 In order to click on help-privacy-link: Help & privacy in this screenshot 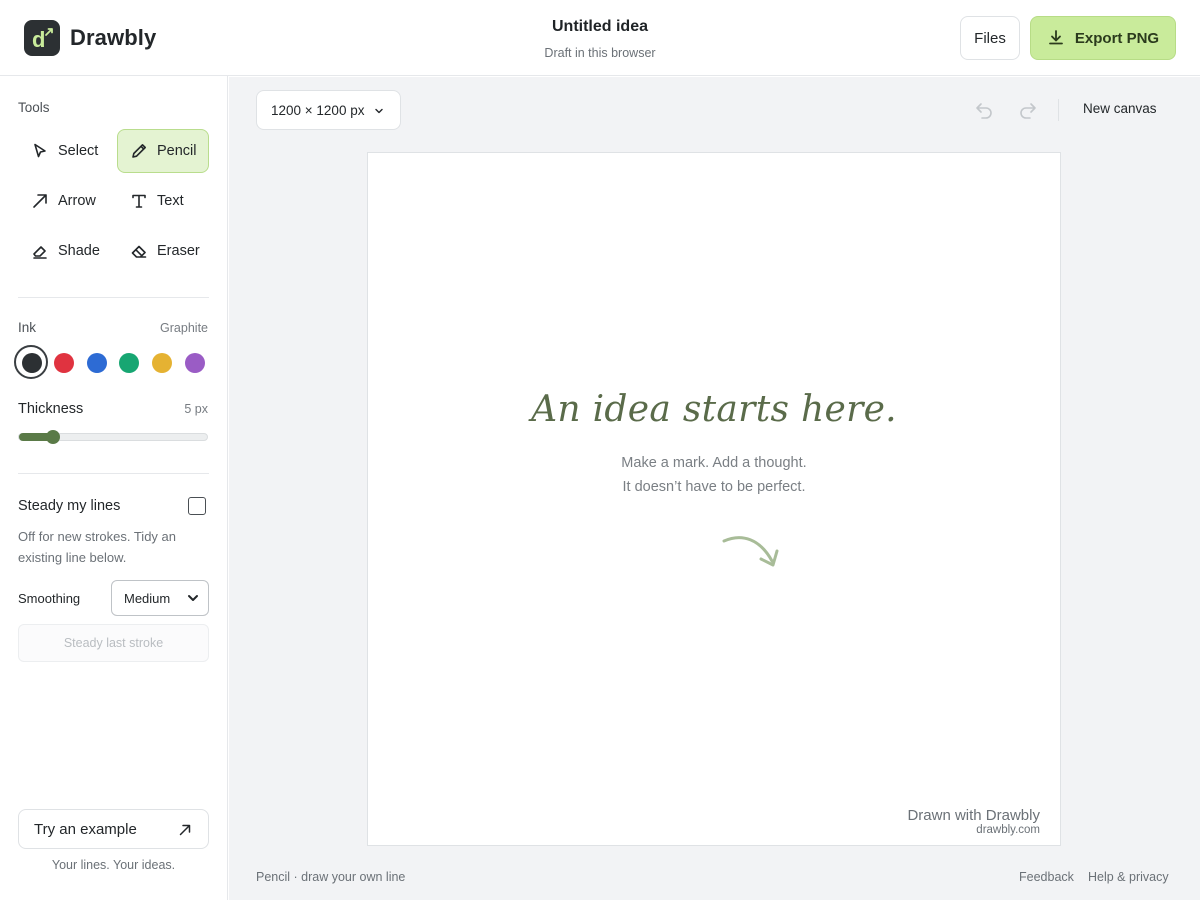, I will do `click(1128, 877)`.